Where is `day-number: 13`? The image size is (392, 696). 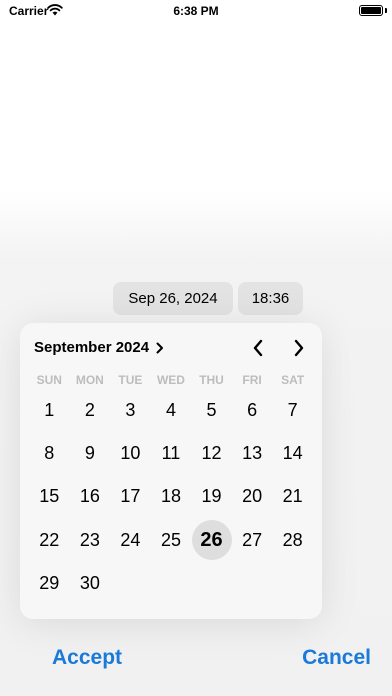 day-number: 13 is located at coordinates (252, 453).